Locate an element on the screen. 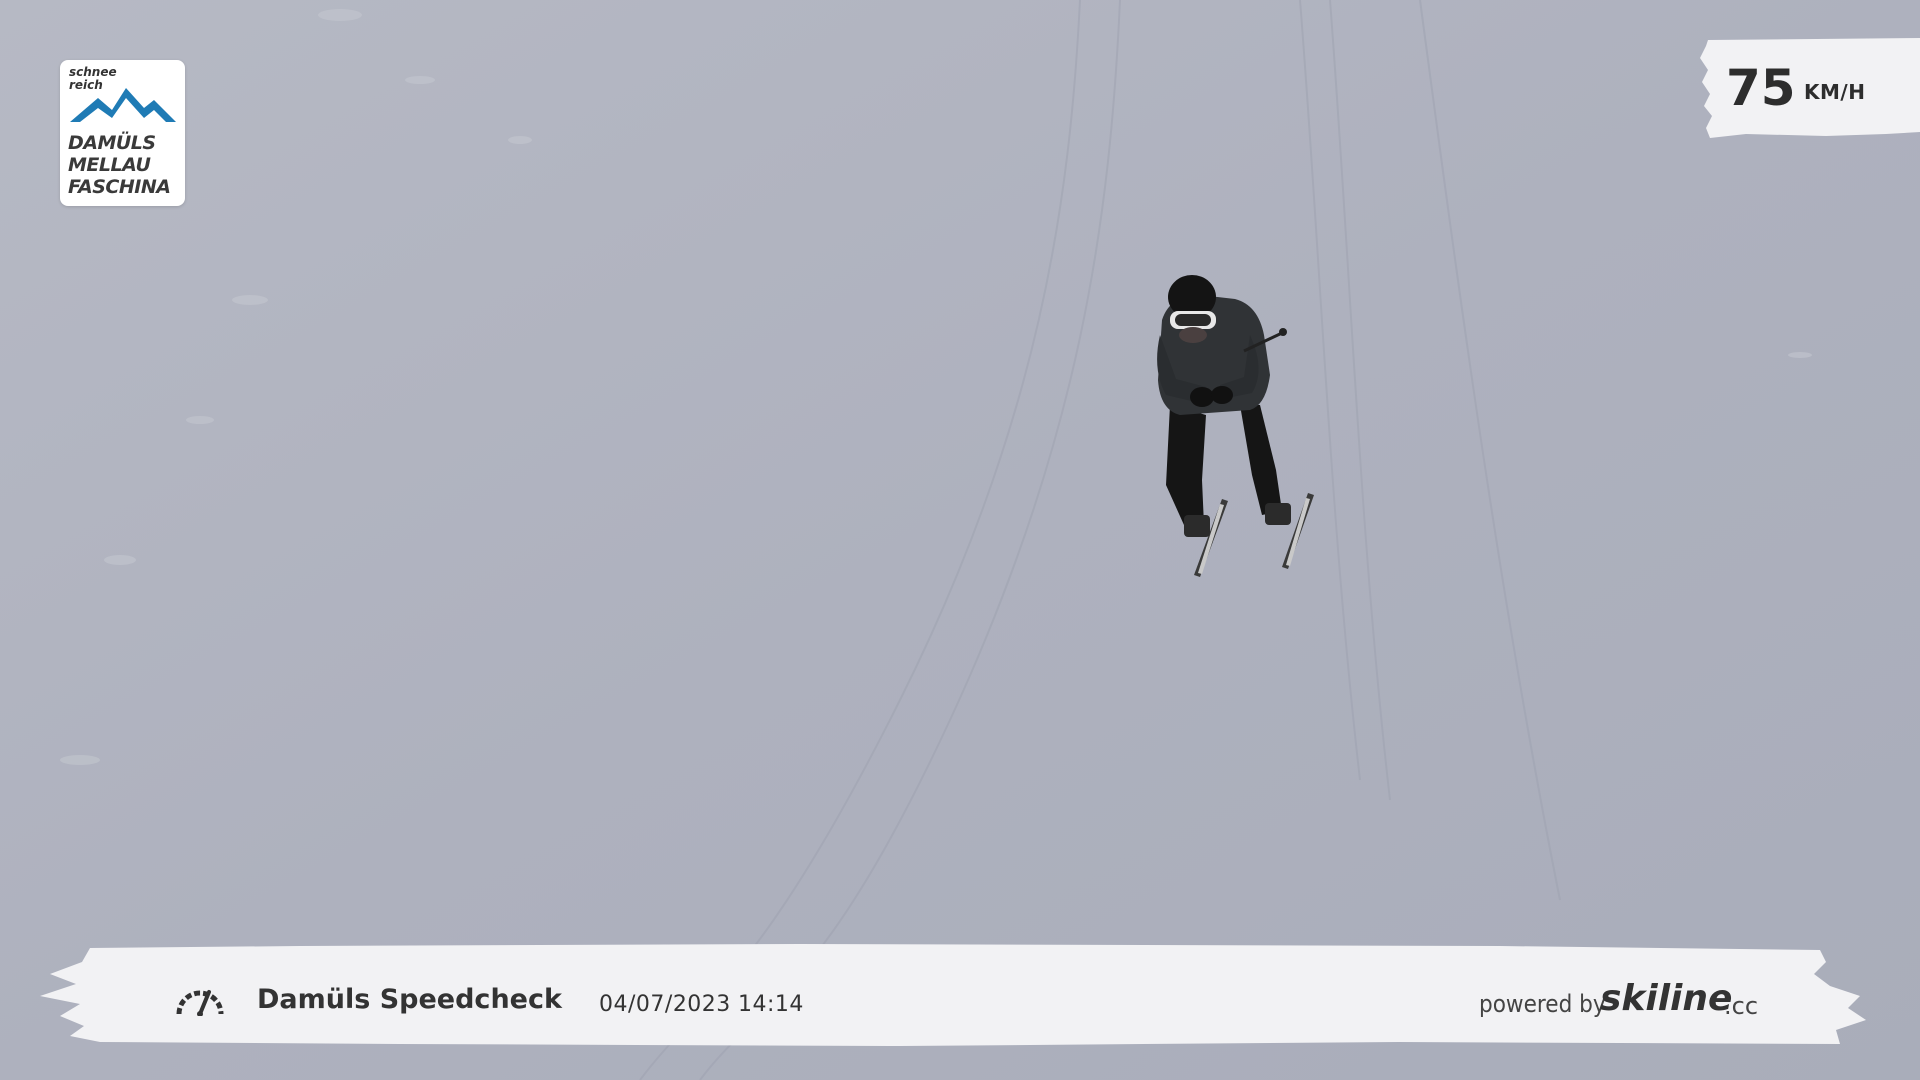  logo-name-faschina: FASCHINA is located at coordinates (119, 187).